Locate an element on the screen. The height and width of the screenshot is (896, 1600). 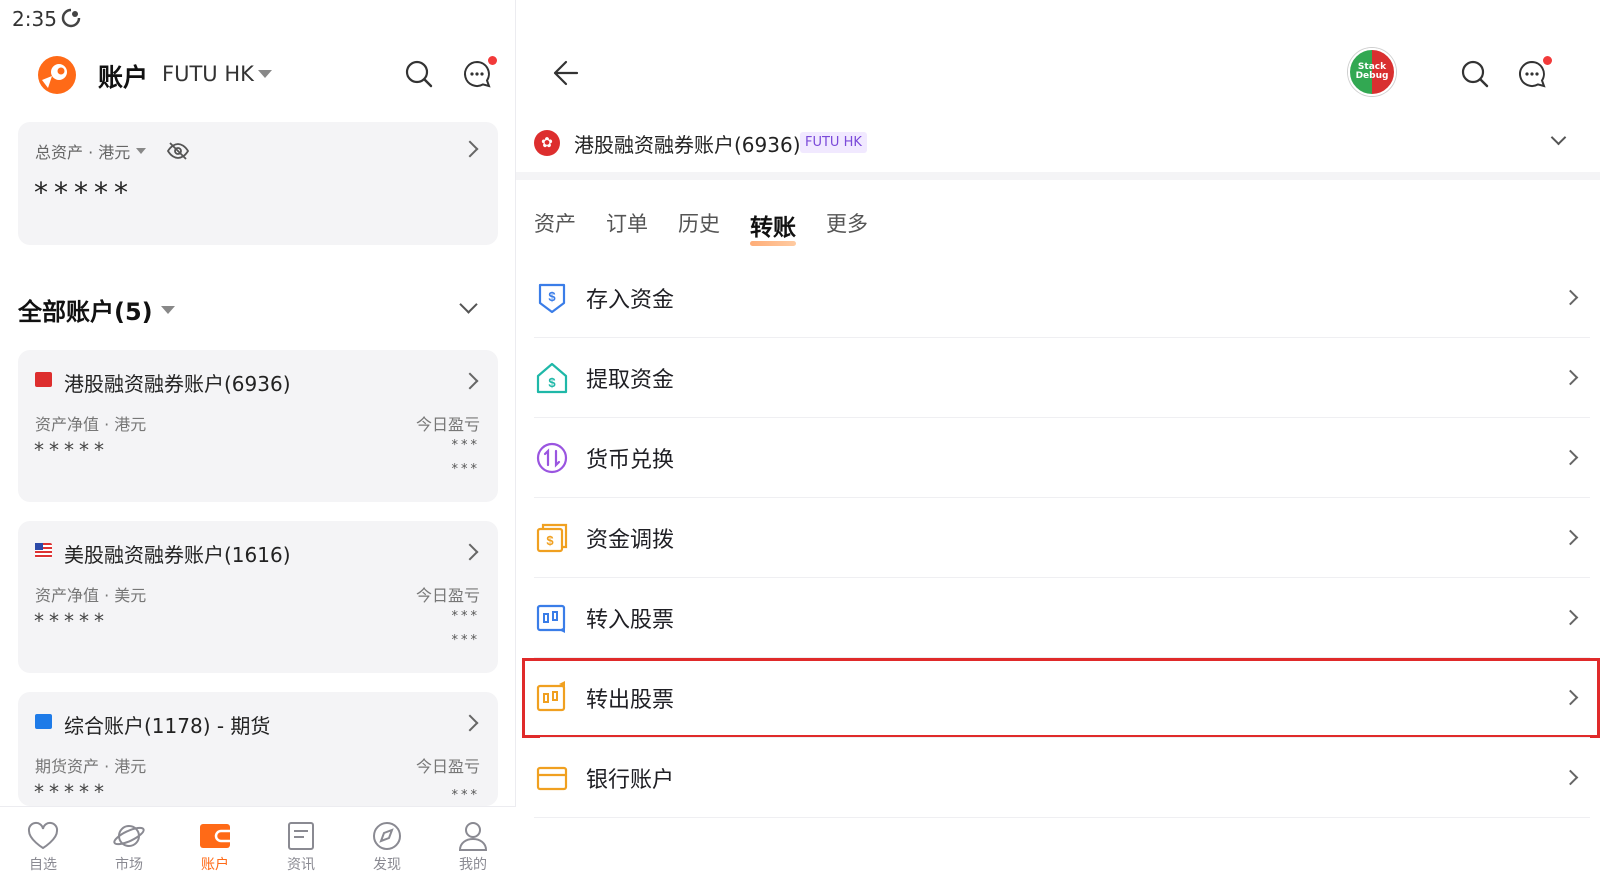
broker-selector: FUTU HK is located at coordinates (217, 74).